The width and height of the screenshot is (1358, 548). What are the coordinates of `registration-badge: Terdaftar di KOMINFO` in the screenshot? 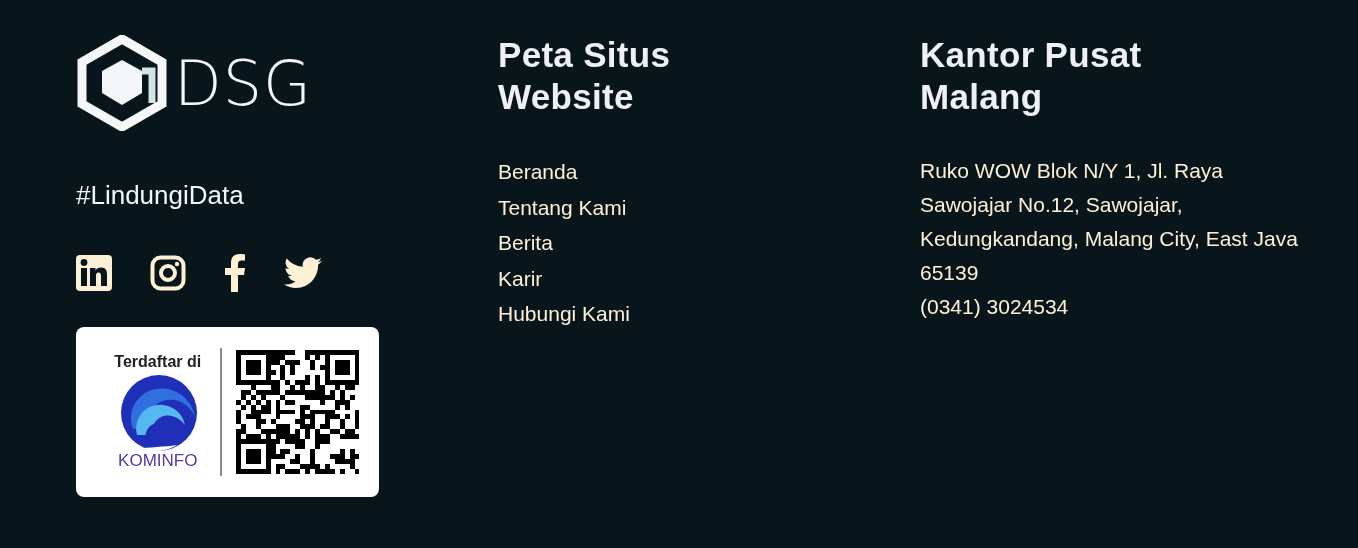 It's located at (227, 412).